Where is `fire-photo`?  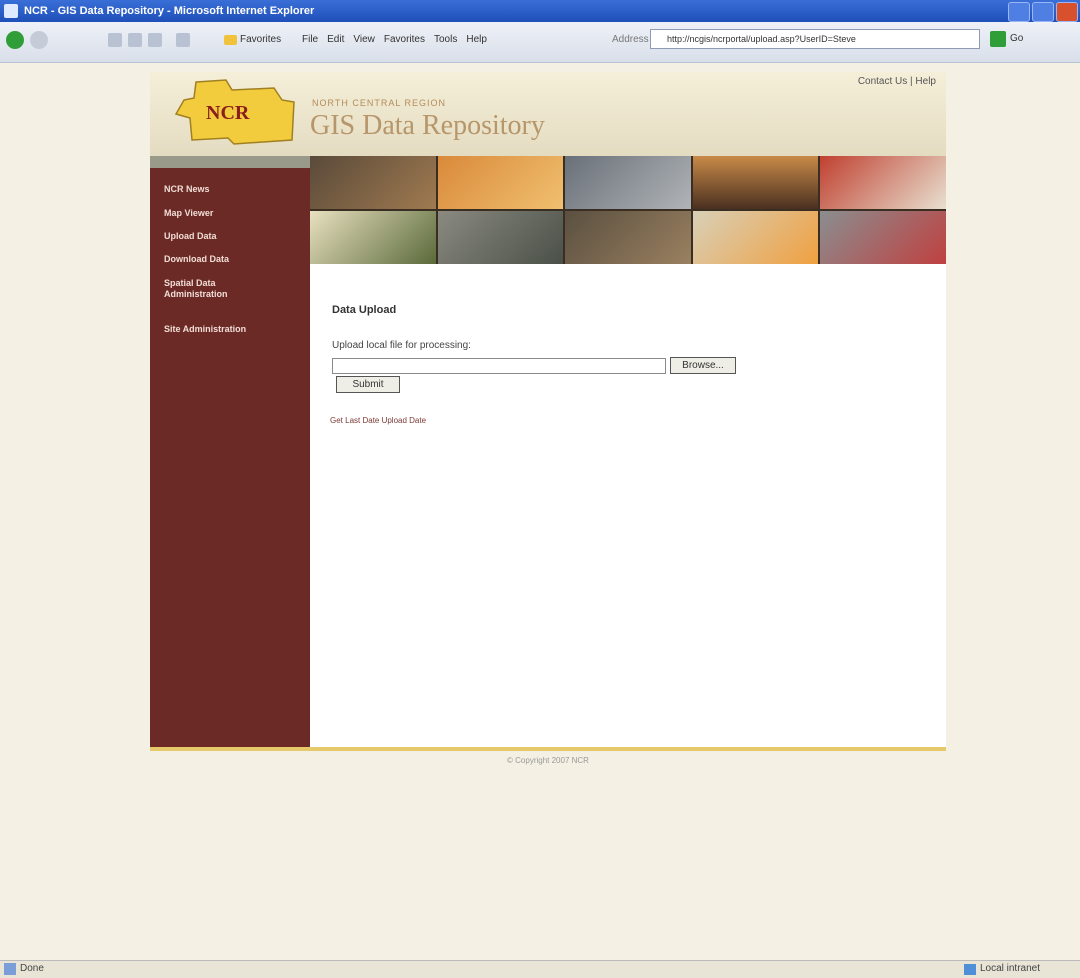
fire-photo is located at coordinates (755, 237).